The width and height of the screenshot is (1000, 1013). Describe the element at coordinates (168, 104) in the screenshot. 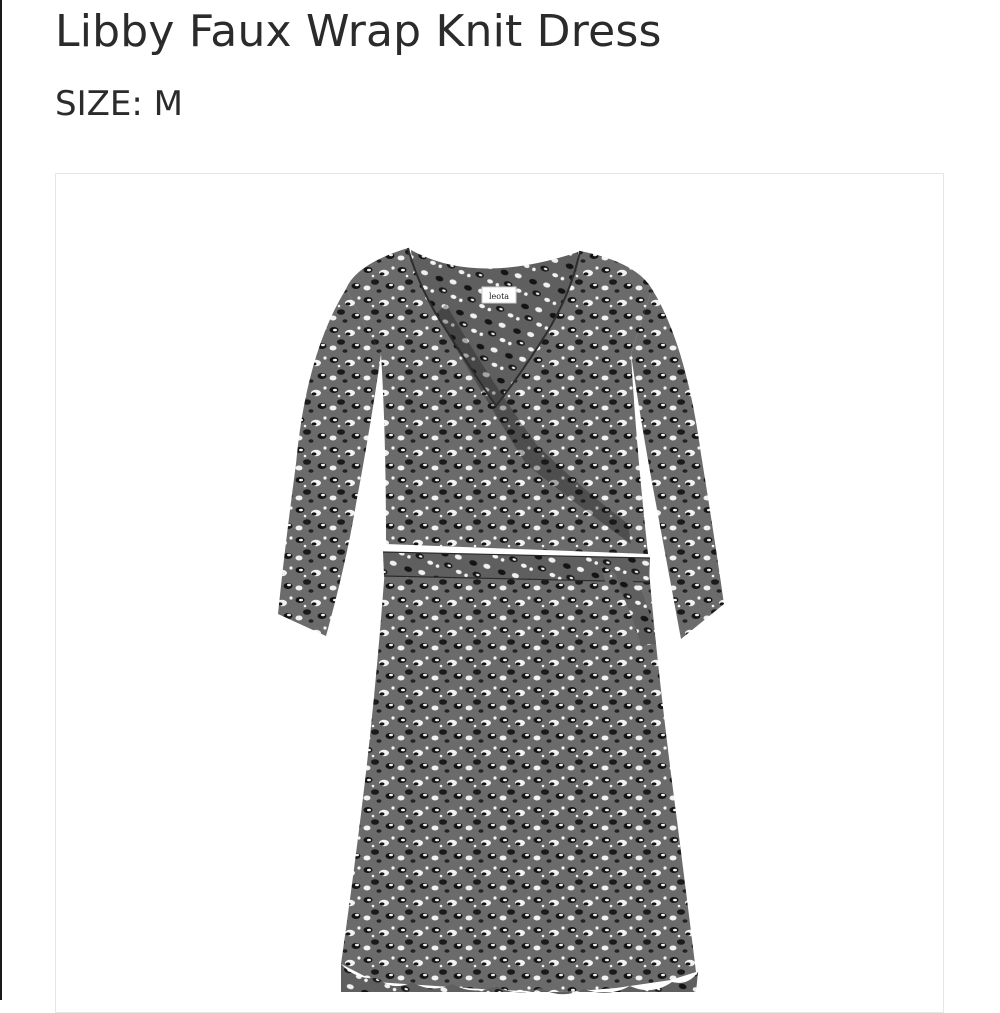

I see `size-value: M` at that location.